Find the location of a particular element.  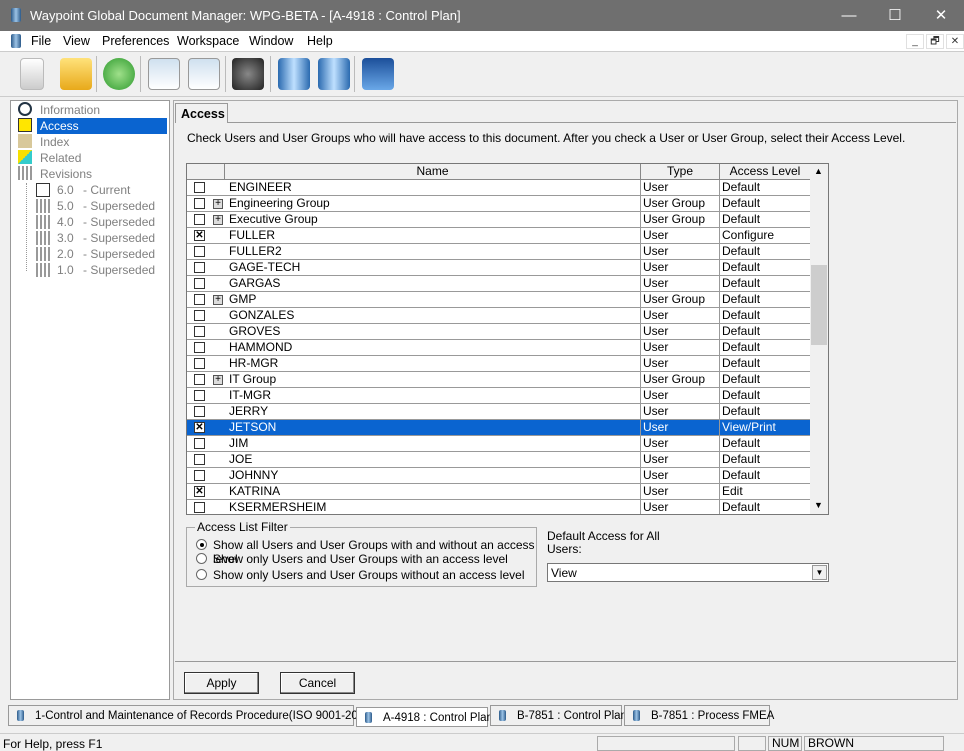

table-row: GAGE-TECH User Default is located at coordinates (499, 268).